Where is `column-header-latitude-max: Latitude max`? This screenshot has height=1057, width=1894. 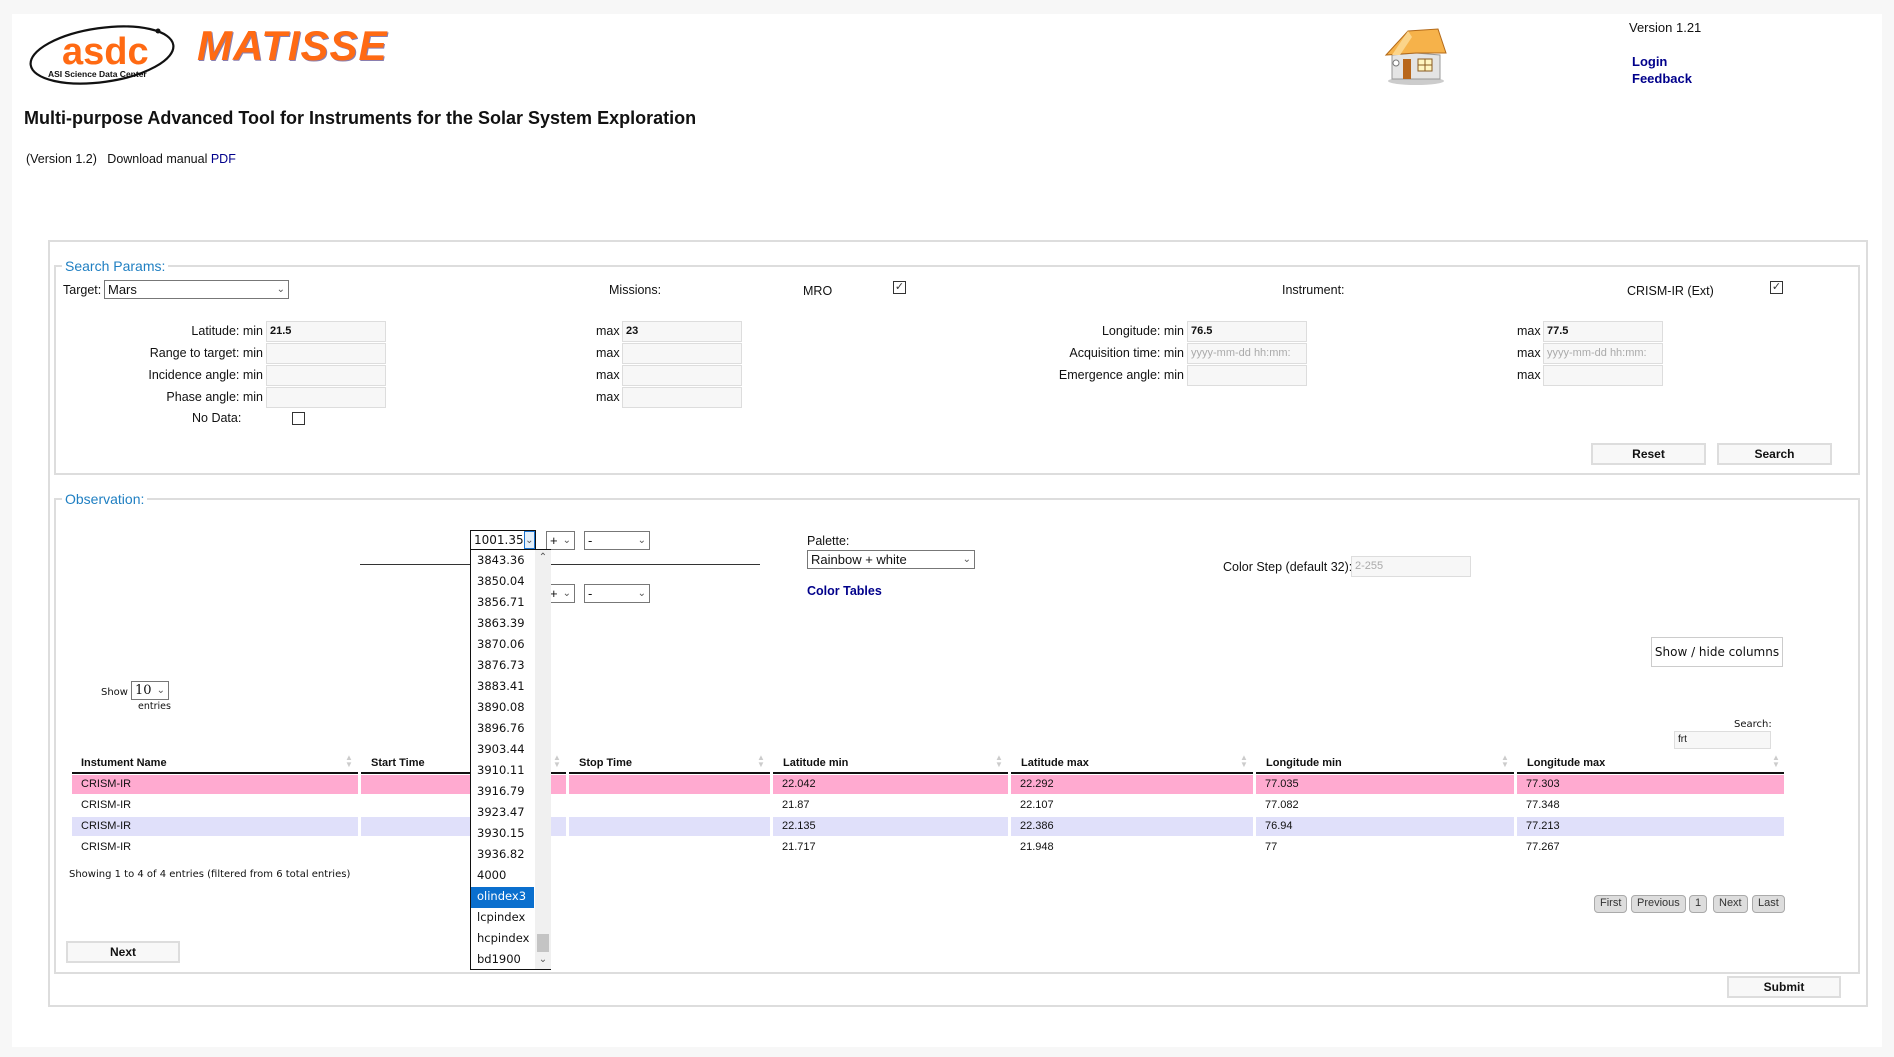 column-header-latitude-max: Latitude max is located at coordinates (1055, 763).